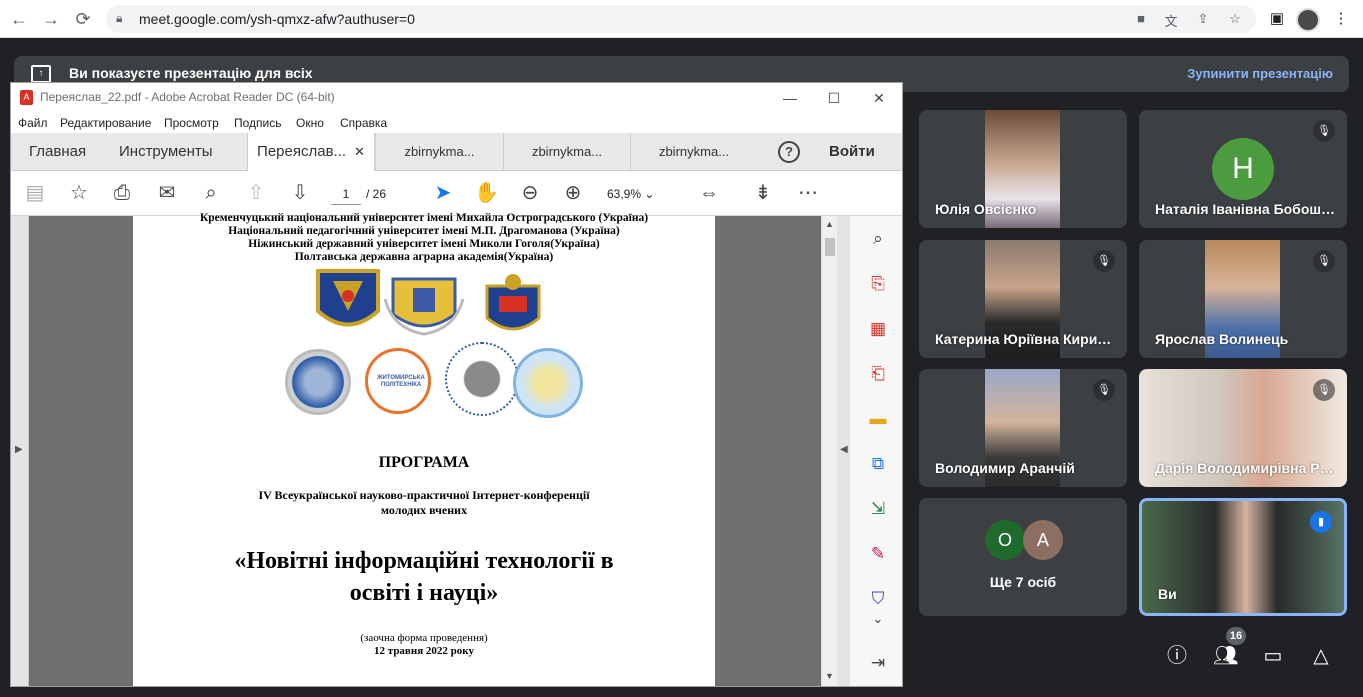  I want to click on chat-icon: ▭, so click(1273, 656).